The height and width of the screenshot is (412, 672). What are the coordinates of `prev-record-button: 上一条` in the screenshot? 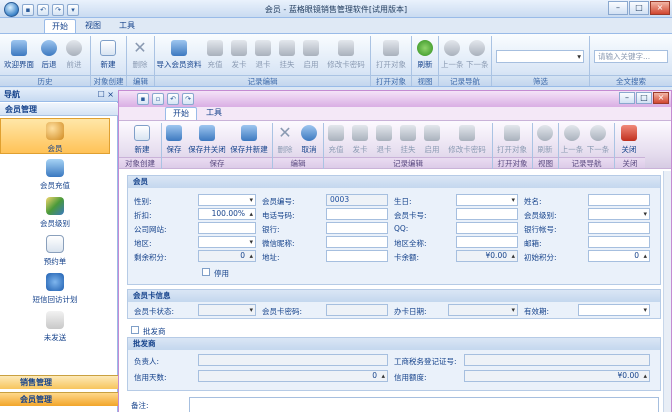 It's located at (452, 55).